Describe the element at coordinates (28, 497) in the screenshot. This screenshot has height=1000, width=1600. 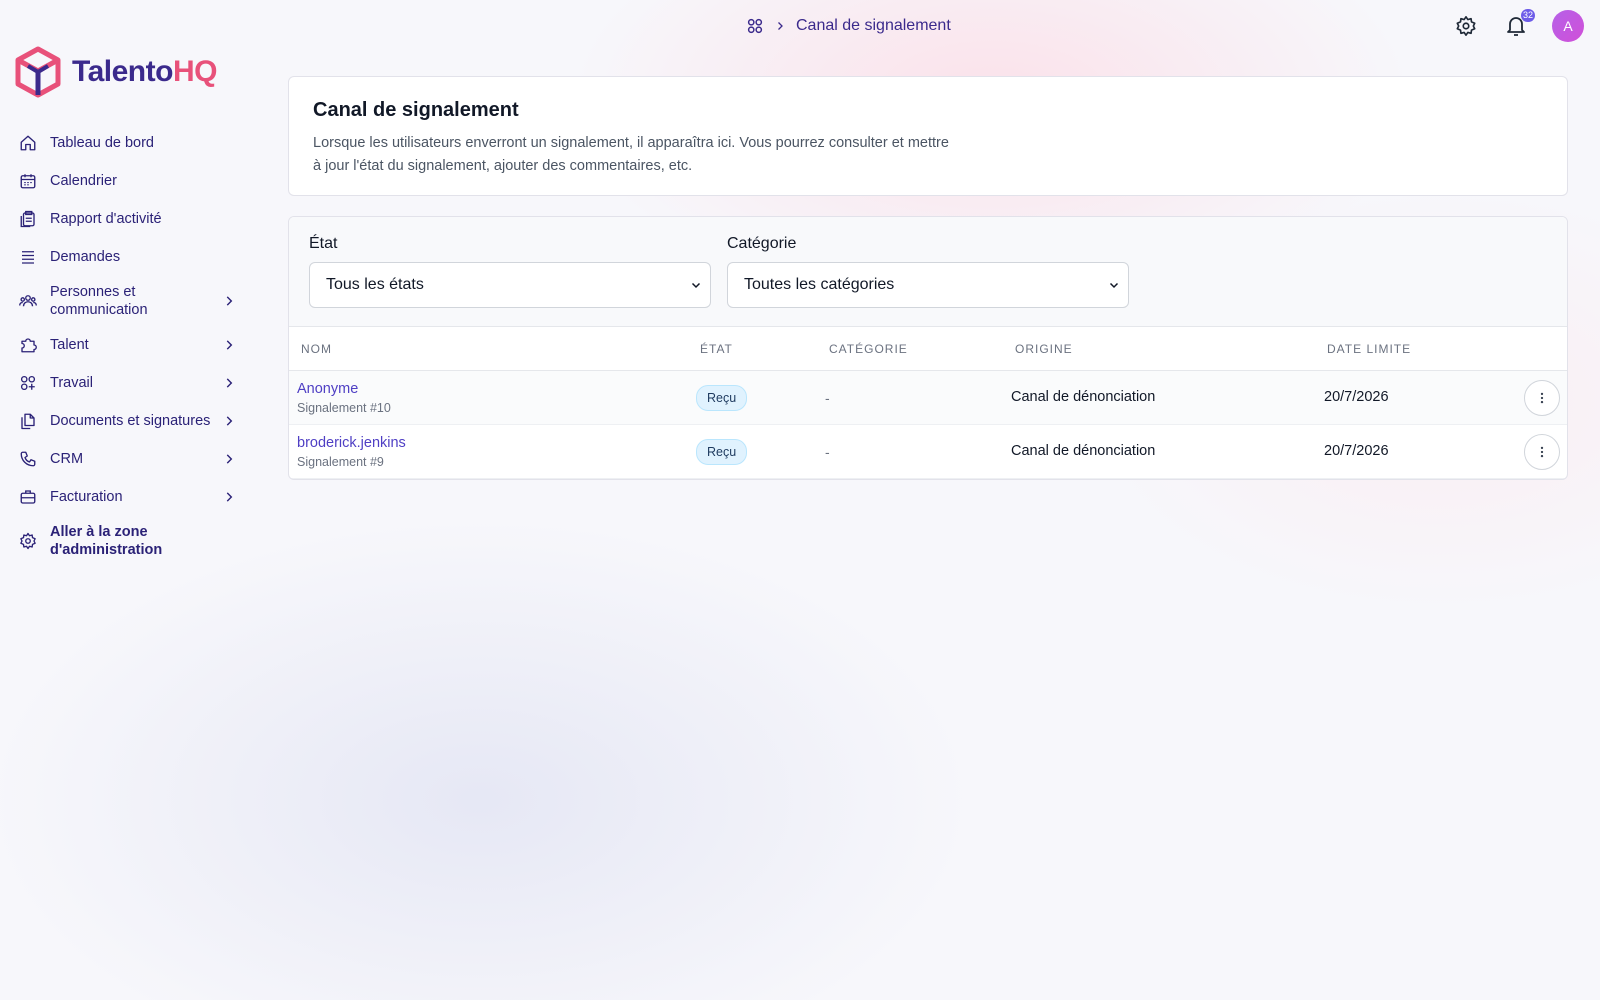
I see `briefcase-icon` at that location.